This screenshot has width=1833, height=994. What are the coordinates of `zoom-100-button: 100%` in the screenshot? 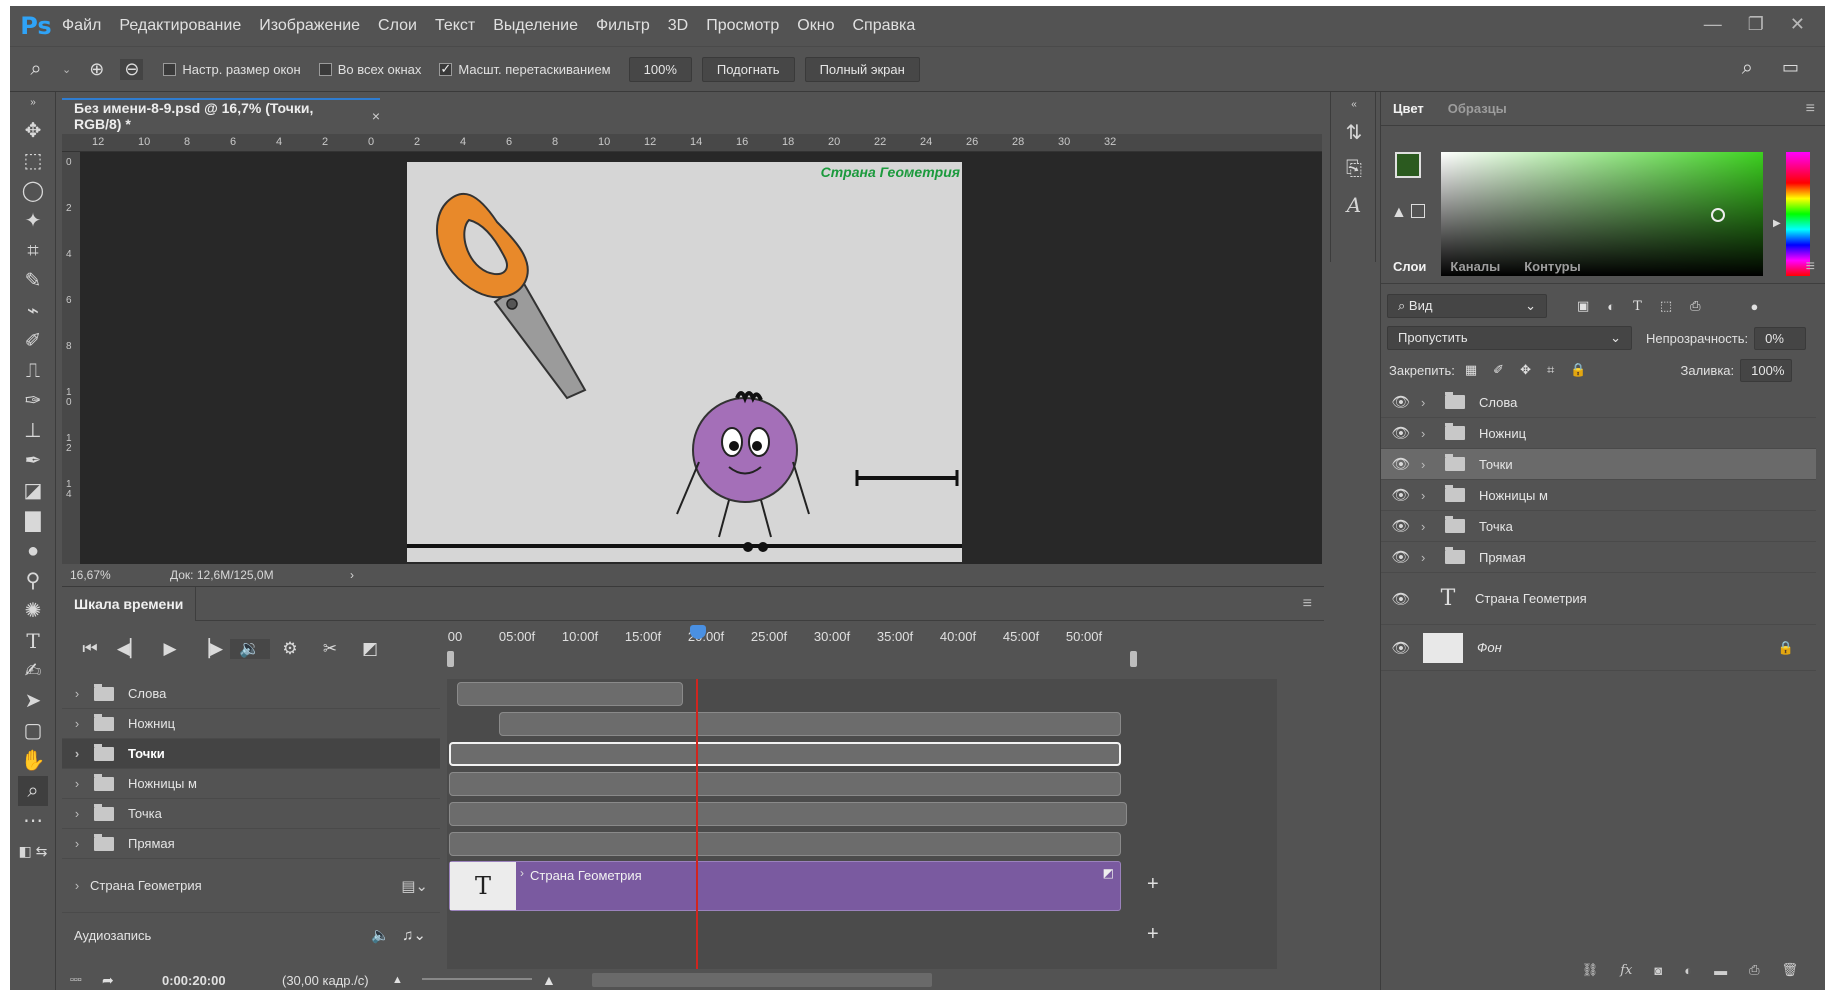 It's located at (660, 69).